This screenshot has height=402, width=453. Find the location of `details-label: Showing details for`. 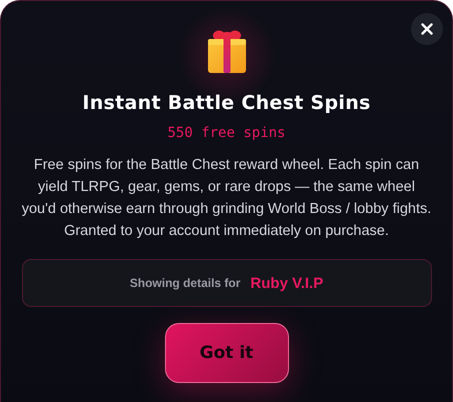

details-label: Showing details for is located at coordinates (185, 283).